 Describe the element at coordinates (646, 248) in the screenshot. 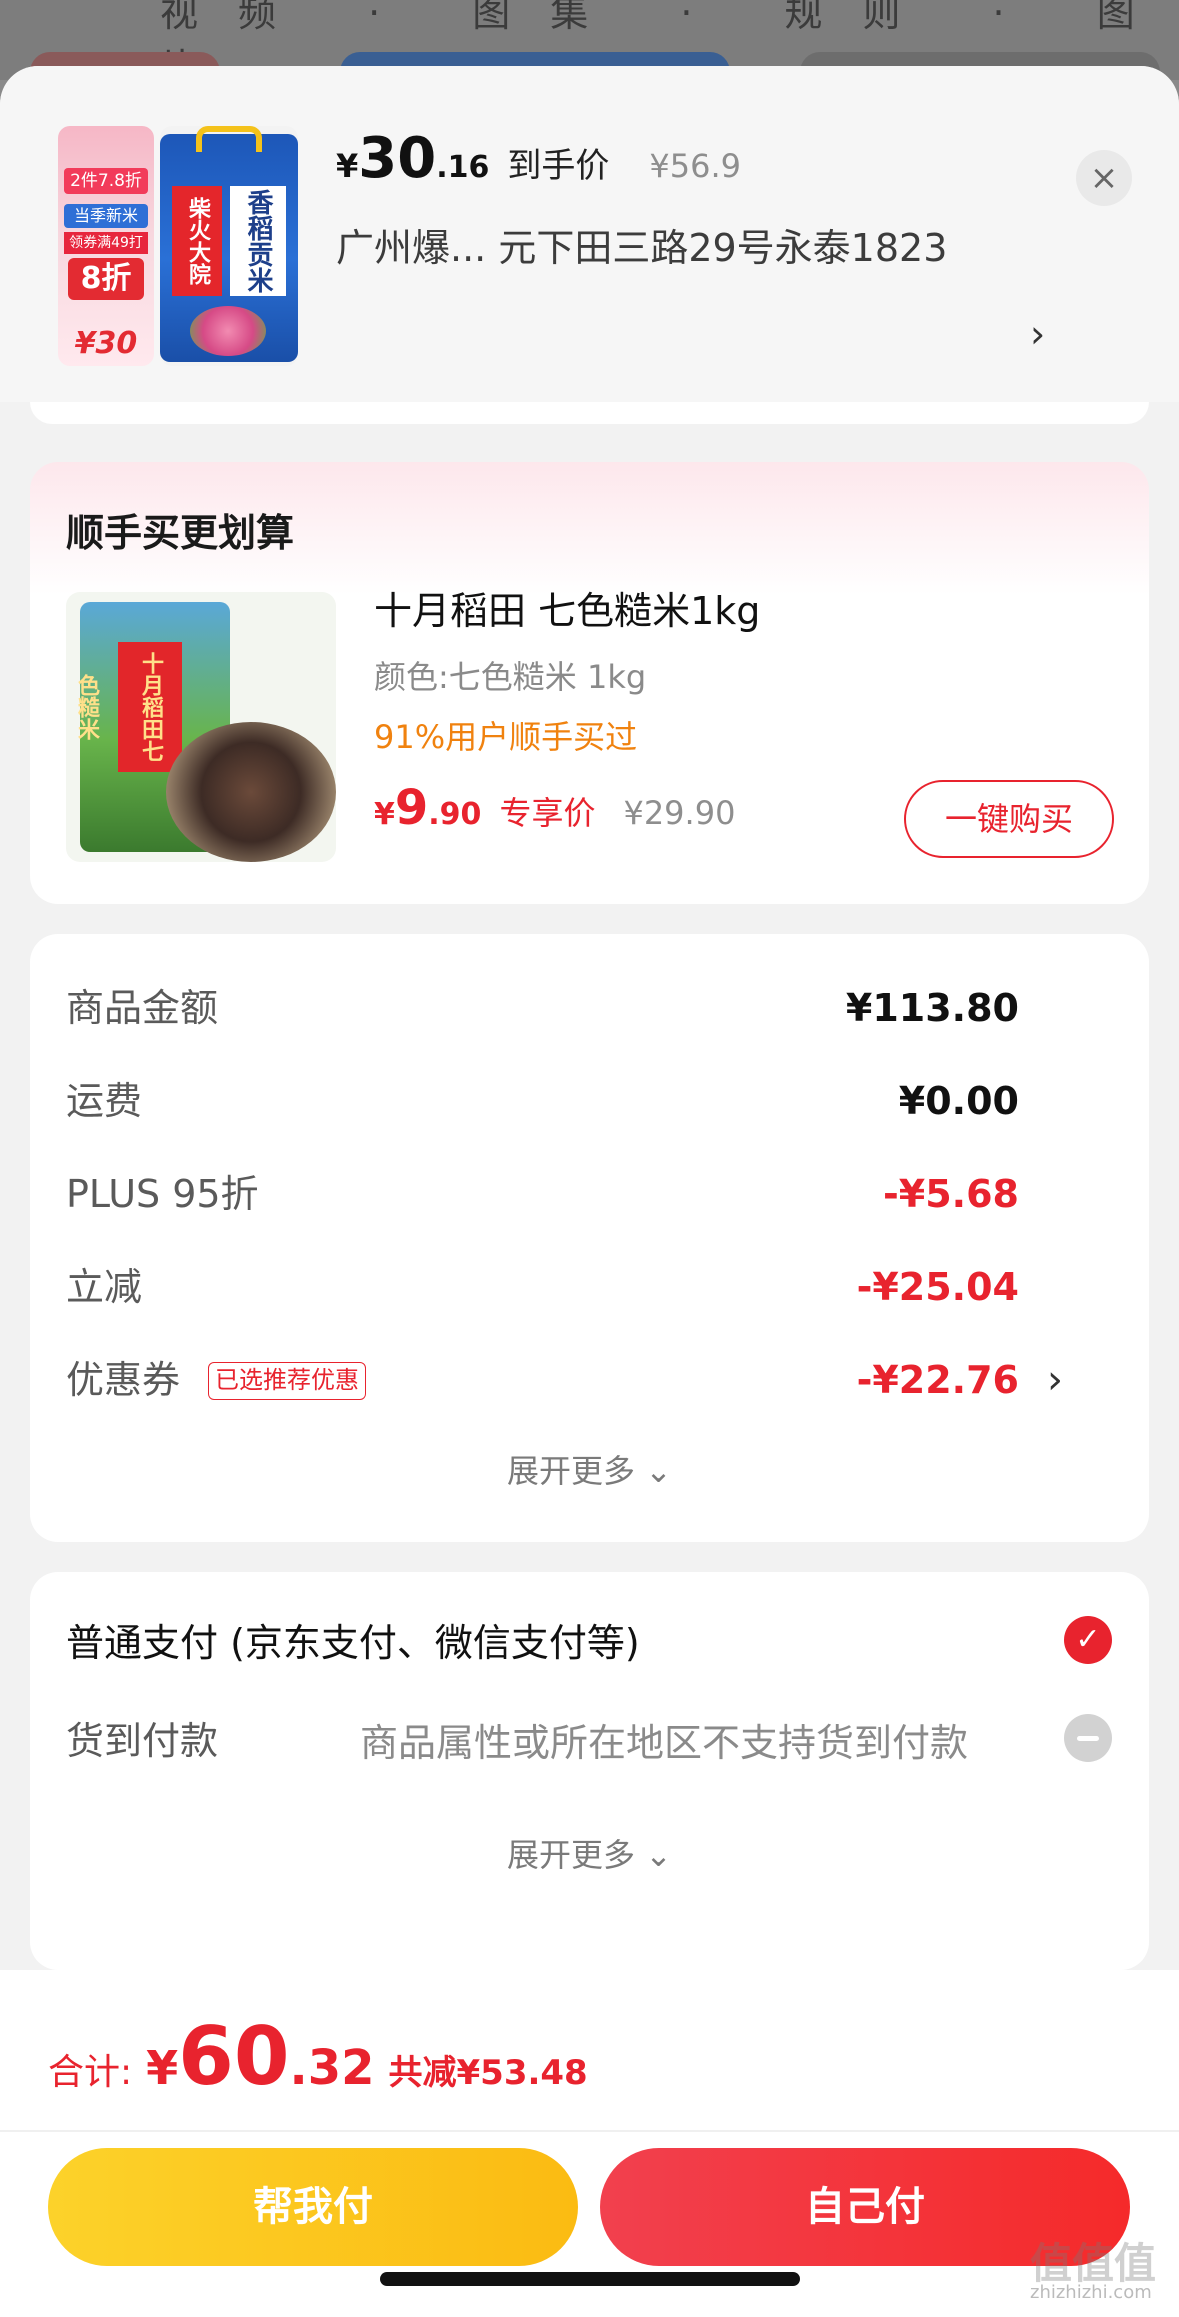

I see `shipping-address: 广州爆... 元下田三路29号永泰1823` at that location.